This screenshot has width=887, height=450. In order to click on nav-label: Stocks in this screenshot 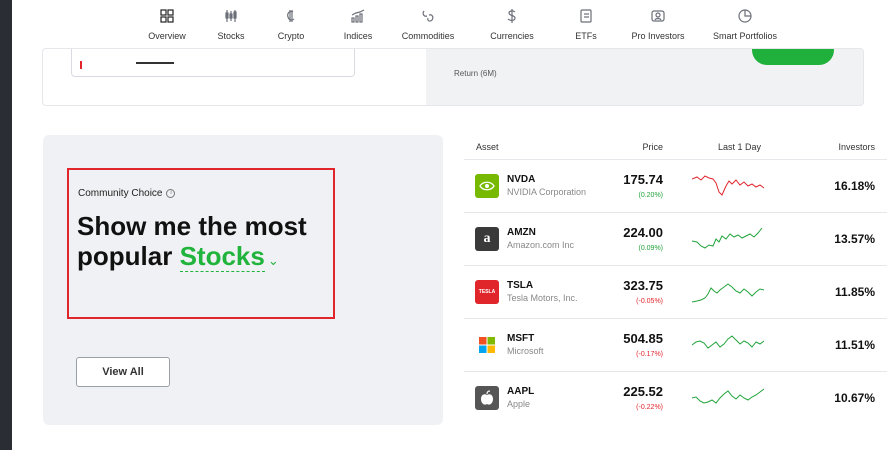, I will do `click(231, 36)`.